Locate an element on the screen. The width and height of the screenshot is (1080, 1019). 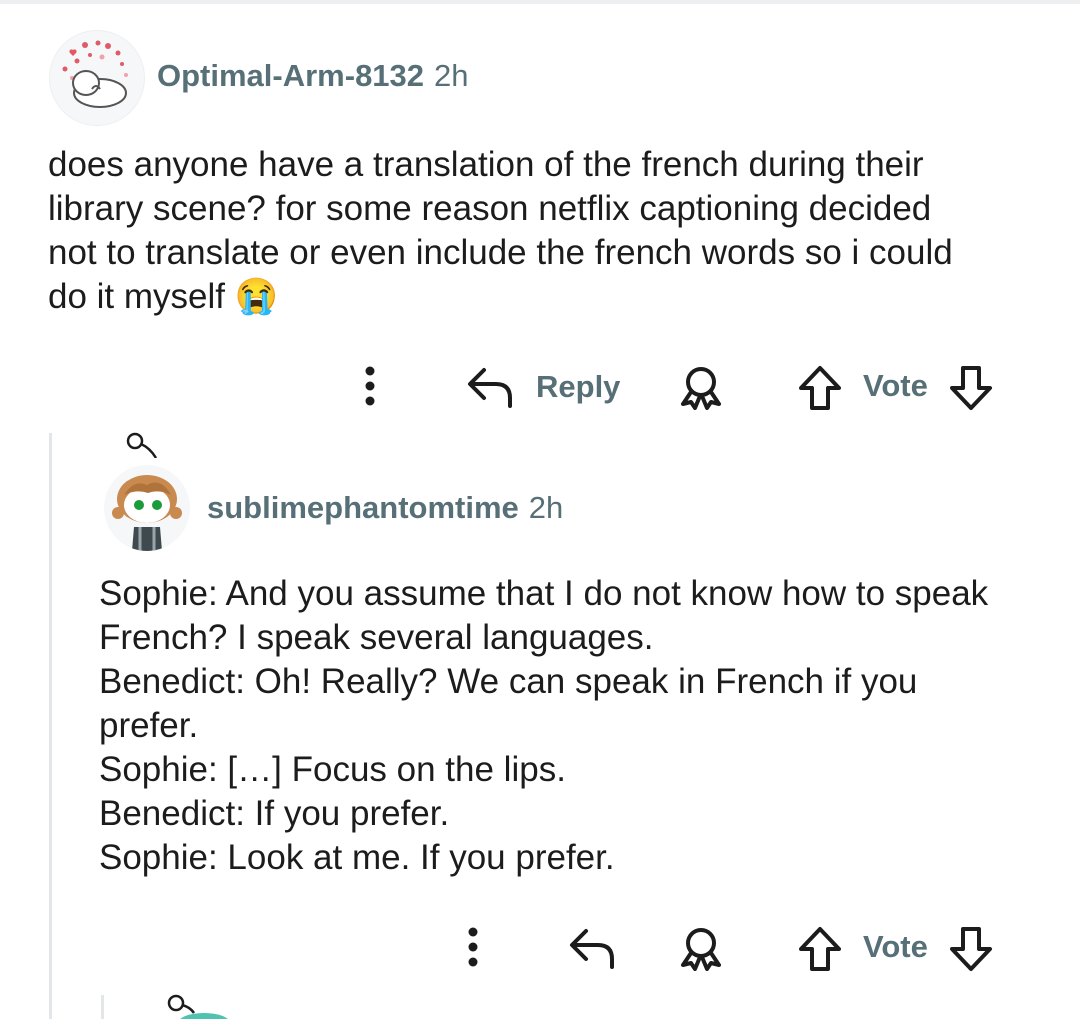
username: Optimal-Arm-8132 is located at coordinates (290, 76).